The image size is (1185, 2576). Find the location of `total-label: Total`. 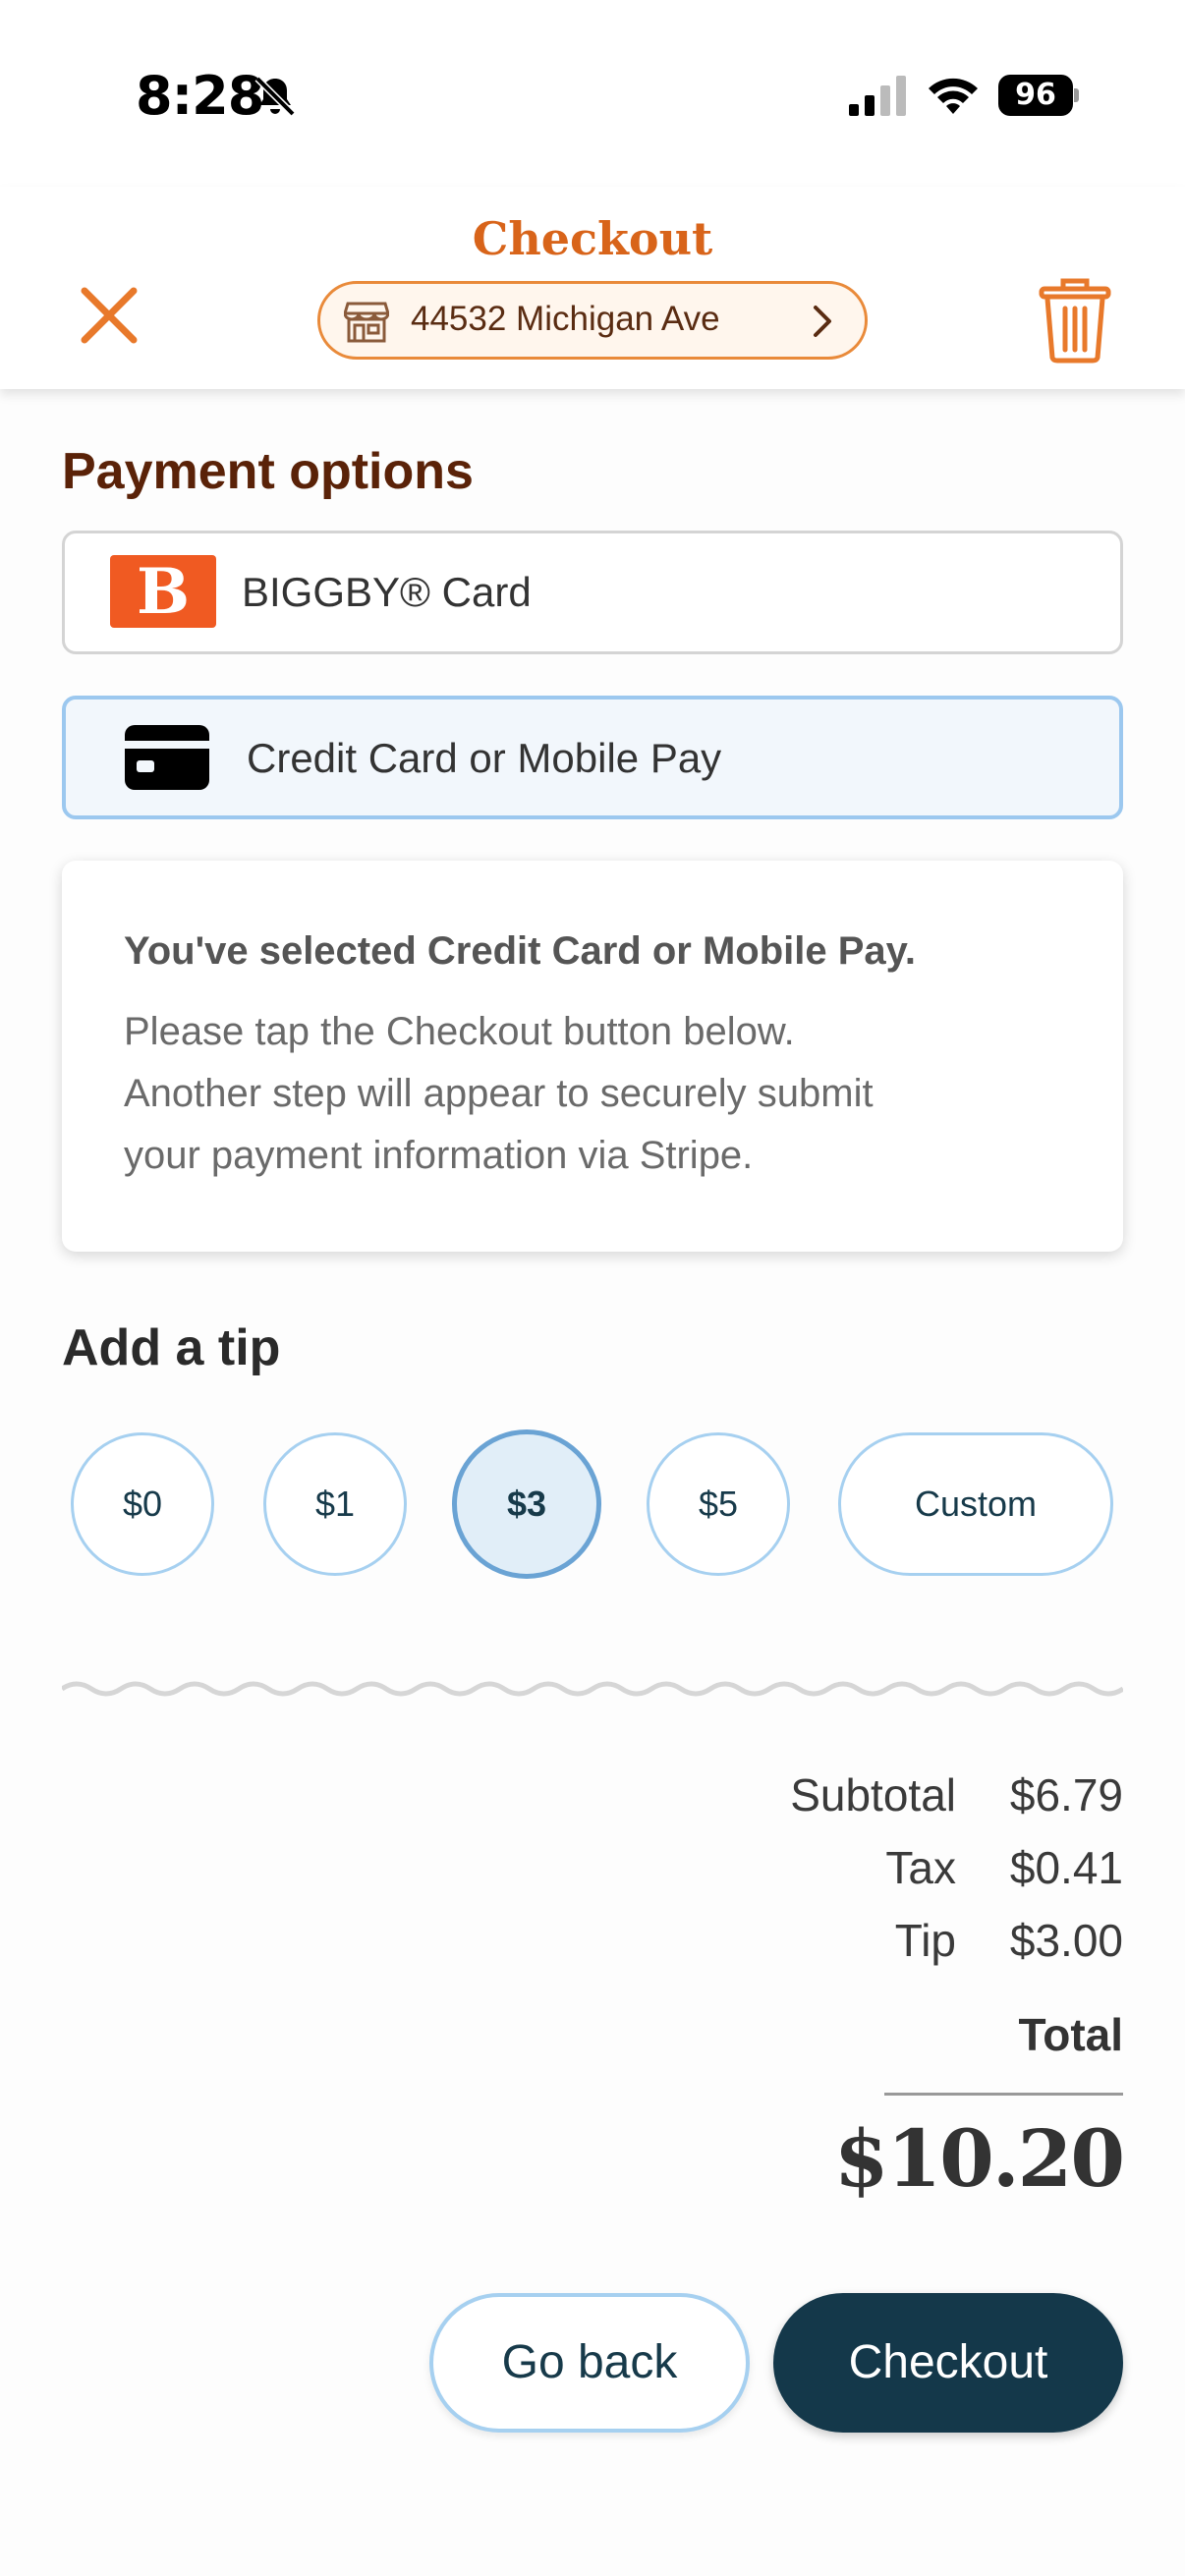

total-label: Total is located at coordinates (1071, 2034).